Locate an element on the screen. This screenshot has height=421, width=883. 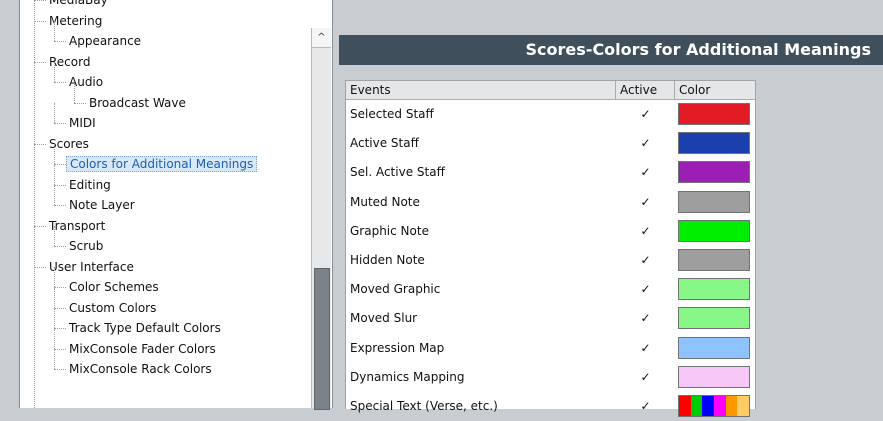
tree-item-user-interface: User Interface is located at coordinates (91, 267).